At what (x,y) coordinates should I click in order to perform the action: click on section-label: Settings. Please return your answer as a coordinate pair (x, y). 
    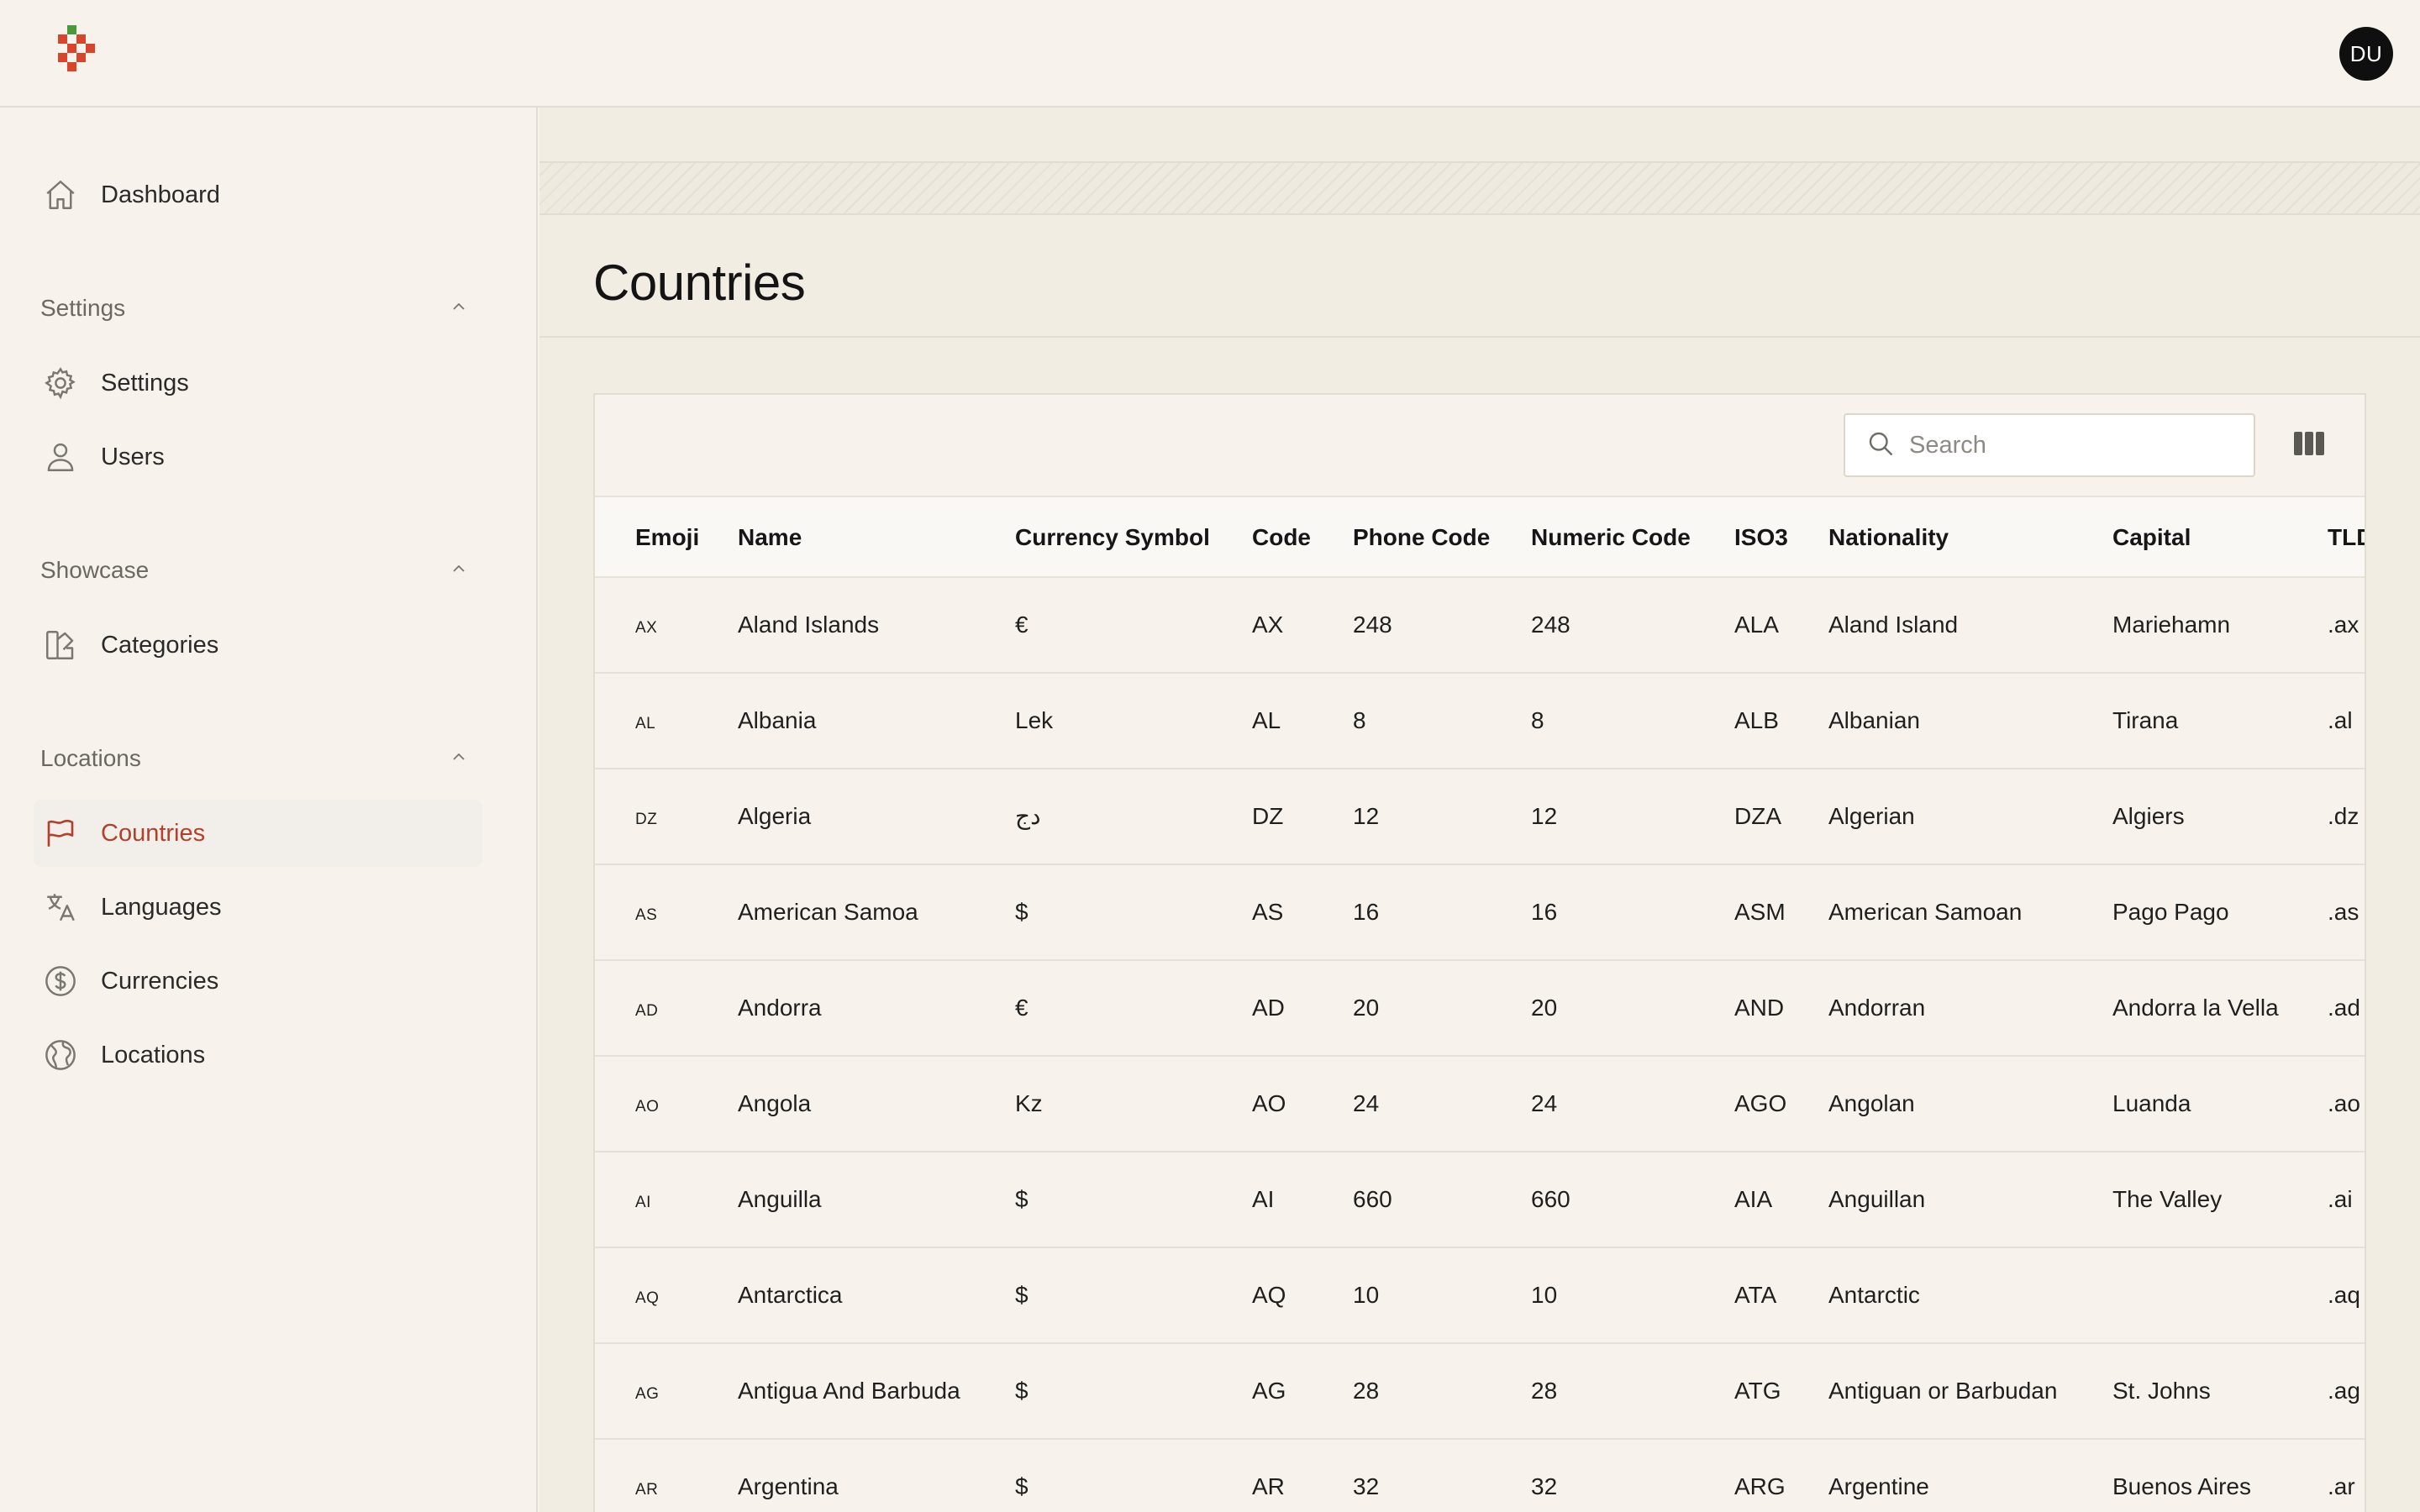
    Looking at the image, I should click on (83, 308).